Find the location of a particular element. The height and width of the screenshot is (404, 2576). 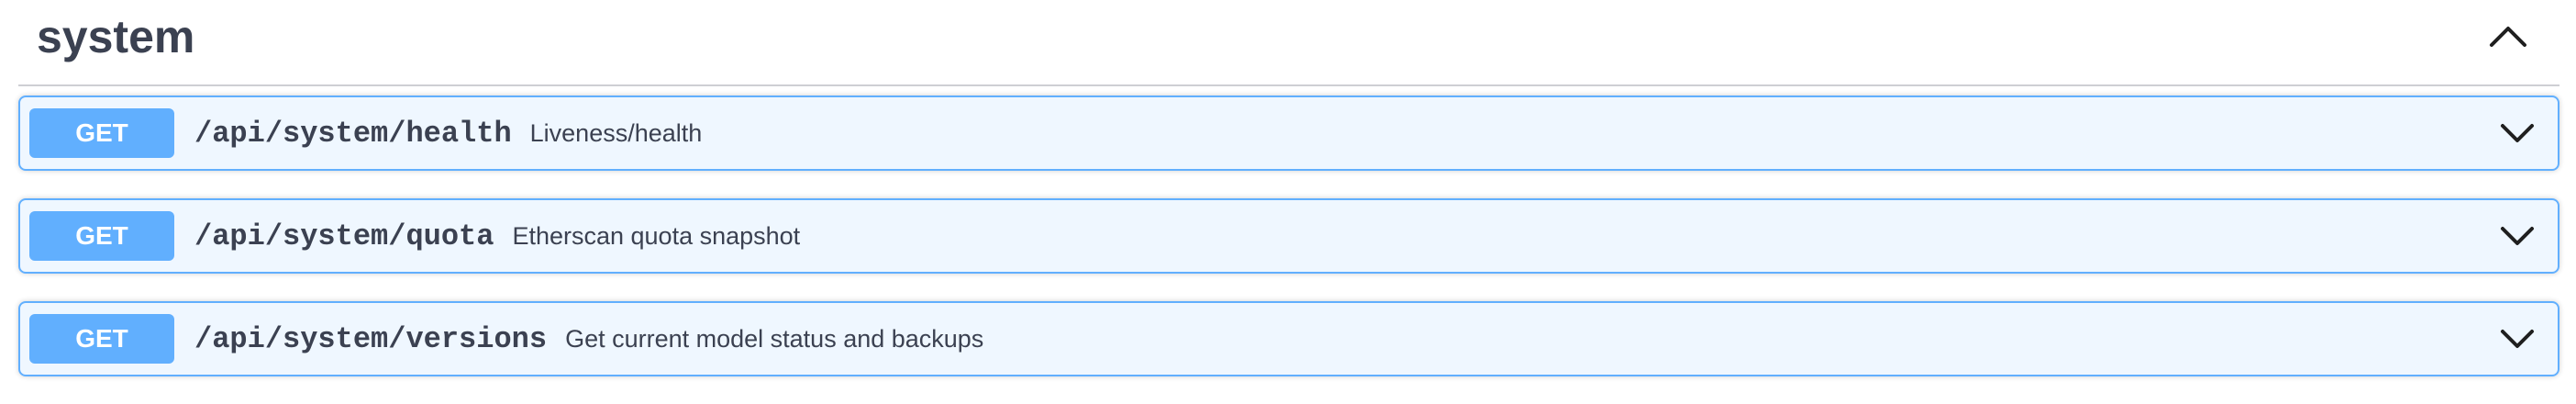

collapse-tag-button is located at coordinates (2508, 36).